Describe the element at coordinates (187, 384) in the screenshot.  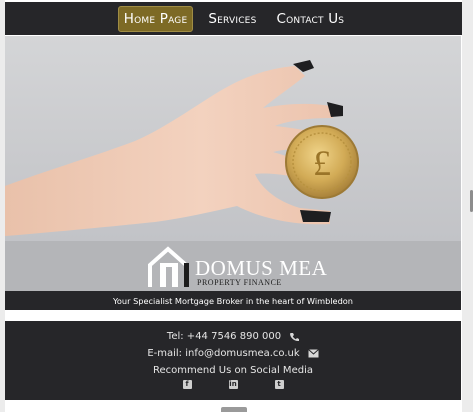
I see `facebook-icon: f` at that location.